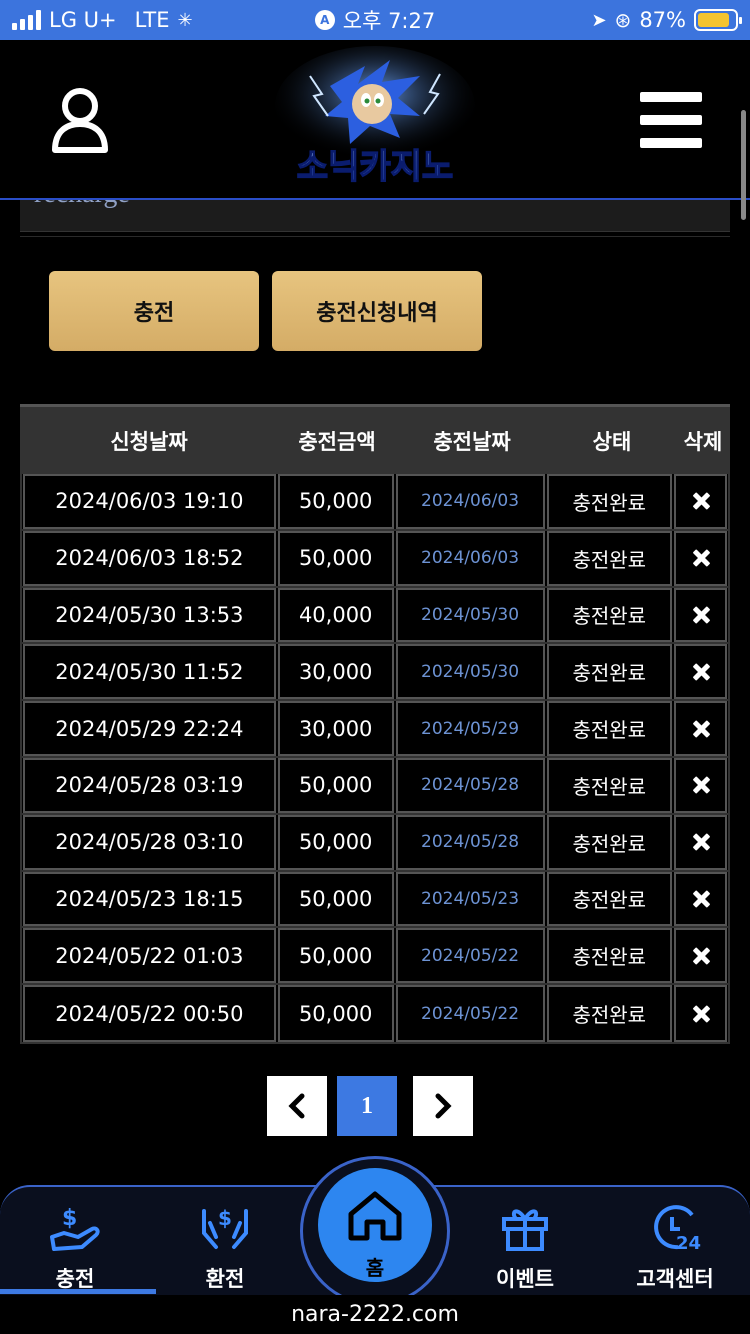 Image resolution: width=750 pixels, height=1334 pixels. Describe the element at coordinates (375, 439) in the screenshot. I see `table-header: 신청날짜 충전금액 충전날짜 상태 삭제` at that location.